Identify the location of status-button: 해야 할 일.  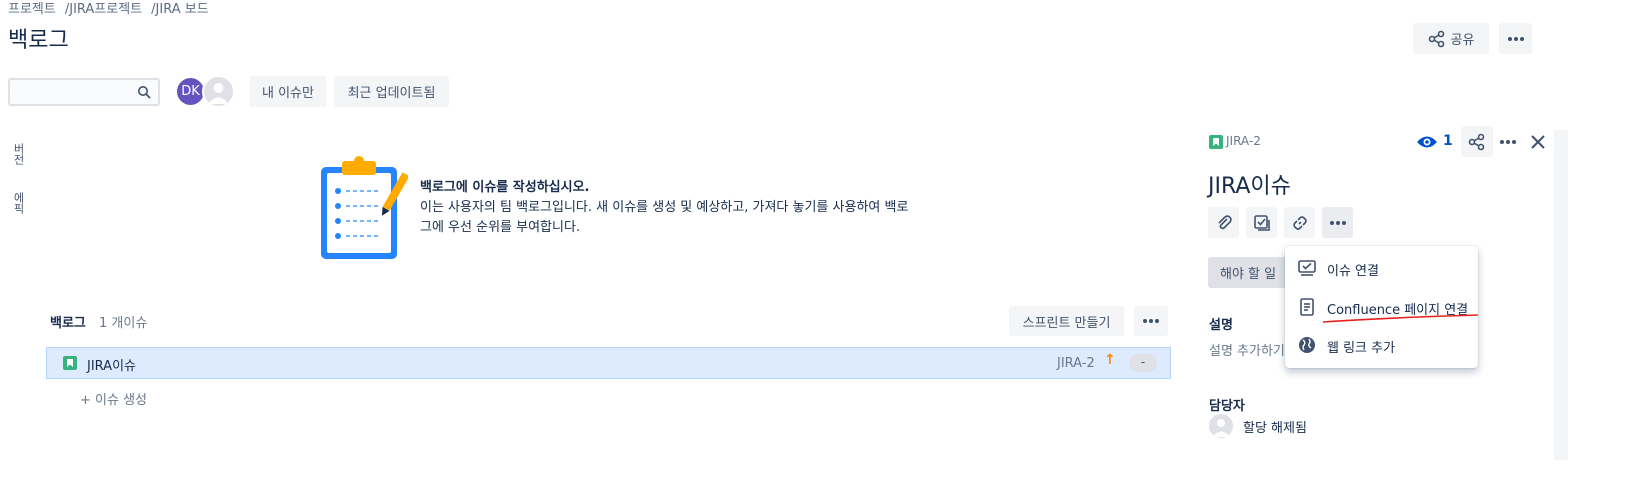
(1250, 272).